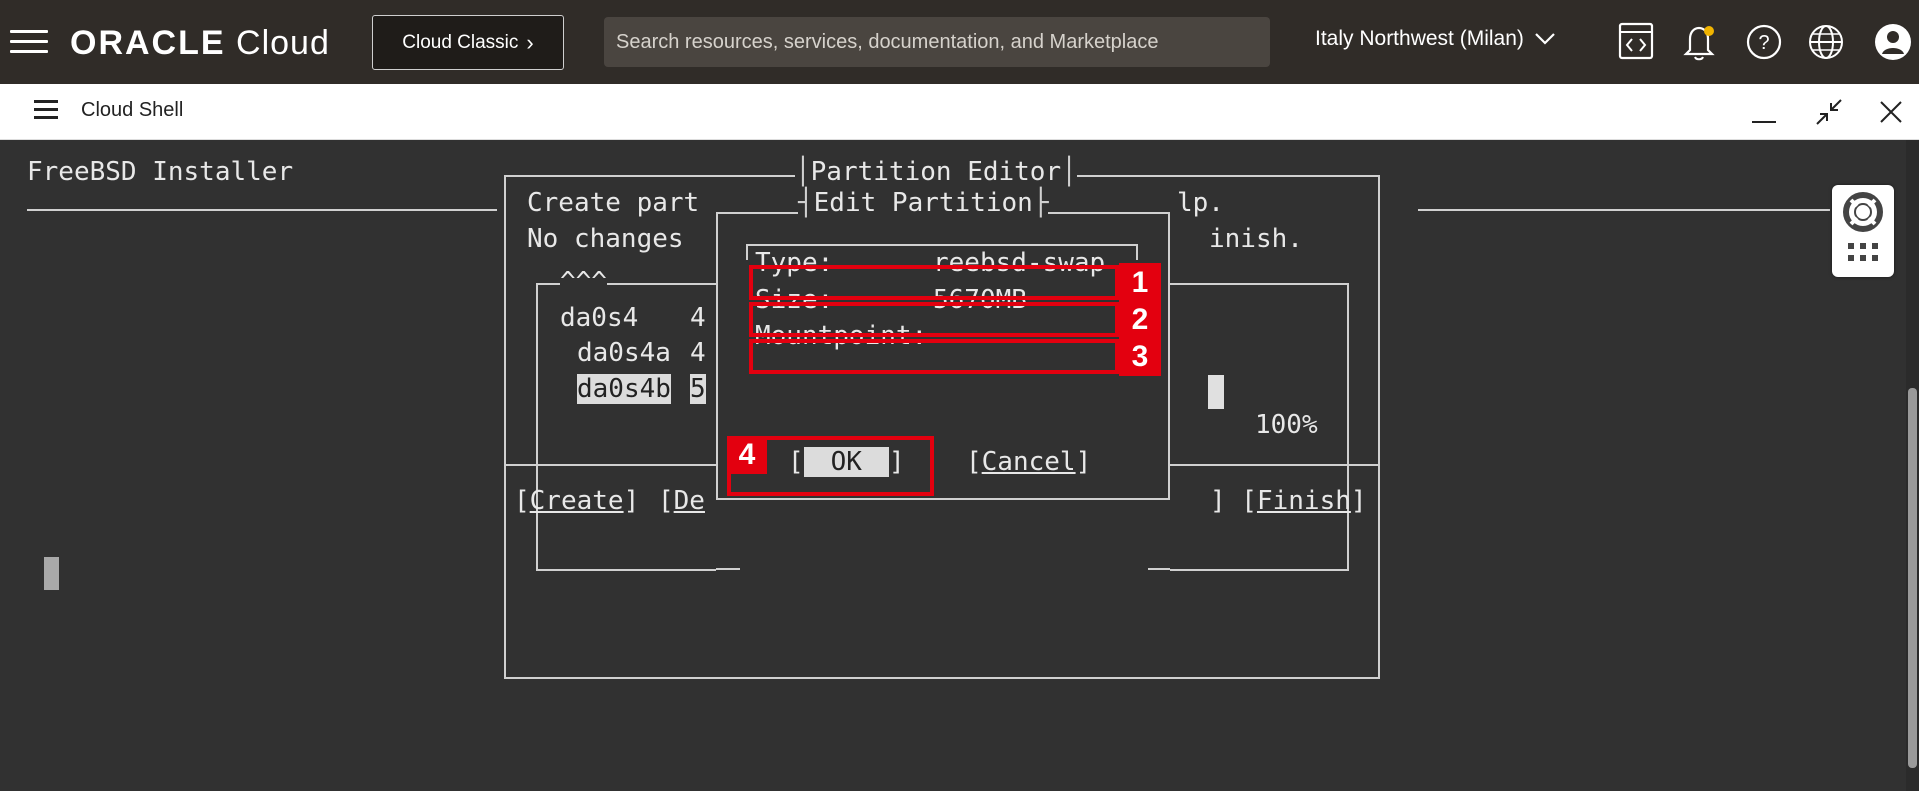  What do you see at coordinates (29, 42) in the screenshot?
I see `navigation-menu-icon` at bounding box center [29, 42].